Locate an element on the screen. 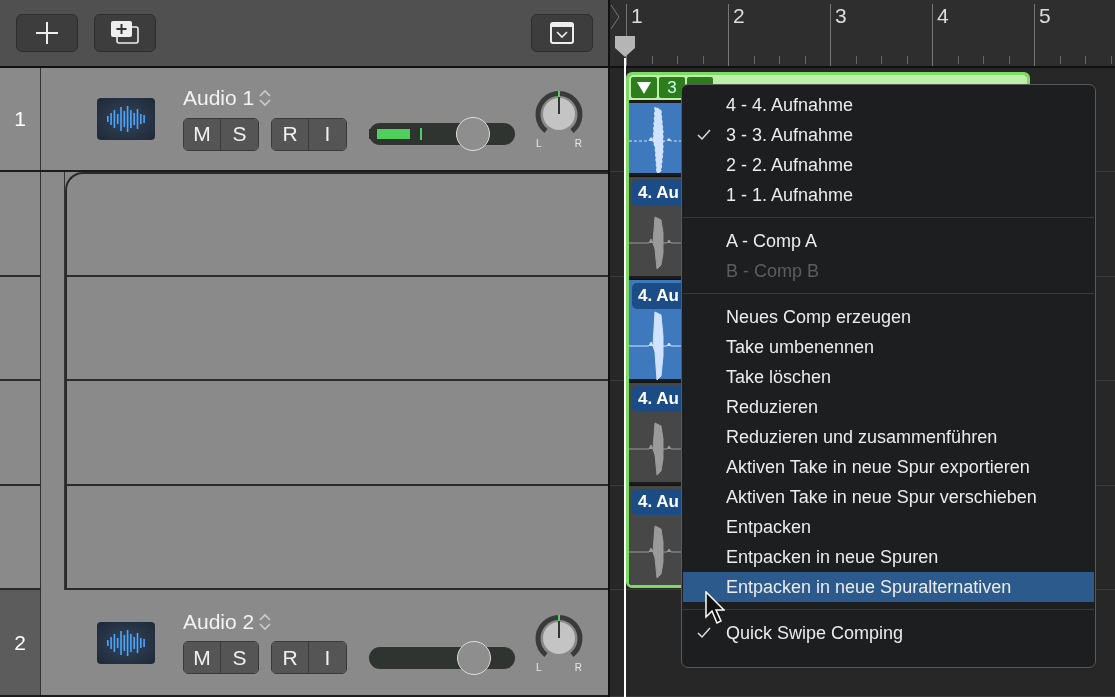 This screenshot has width=1115, height=697. menu-item: Aktiven Take in neue Spur verschieben is located at coordinates (888, 497).